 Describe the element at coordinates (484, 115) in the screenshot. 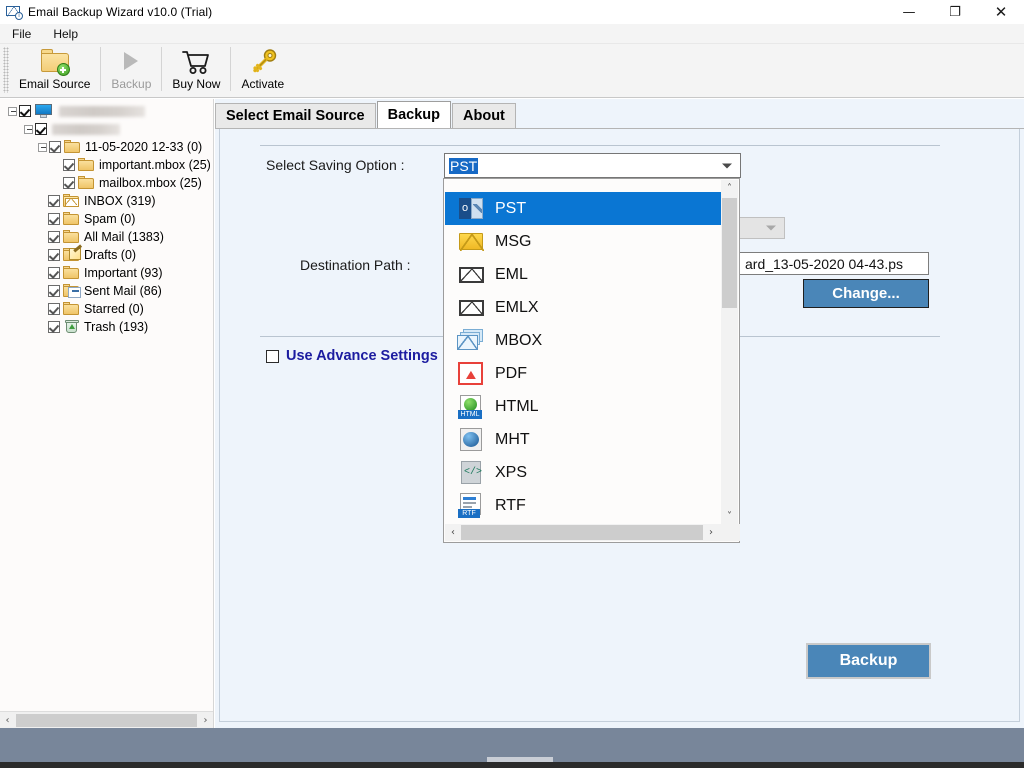

I see `tab-about: About` at that location.